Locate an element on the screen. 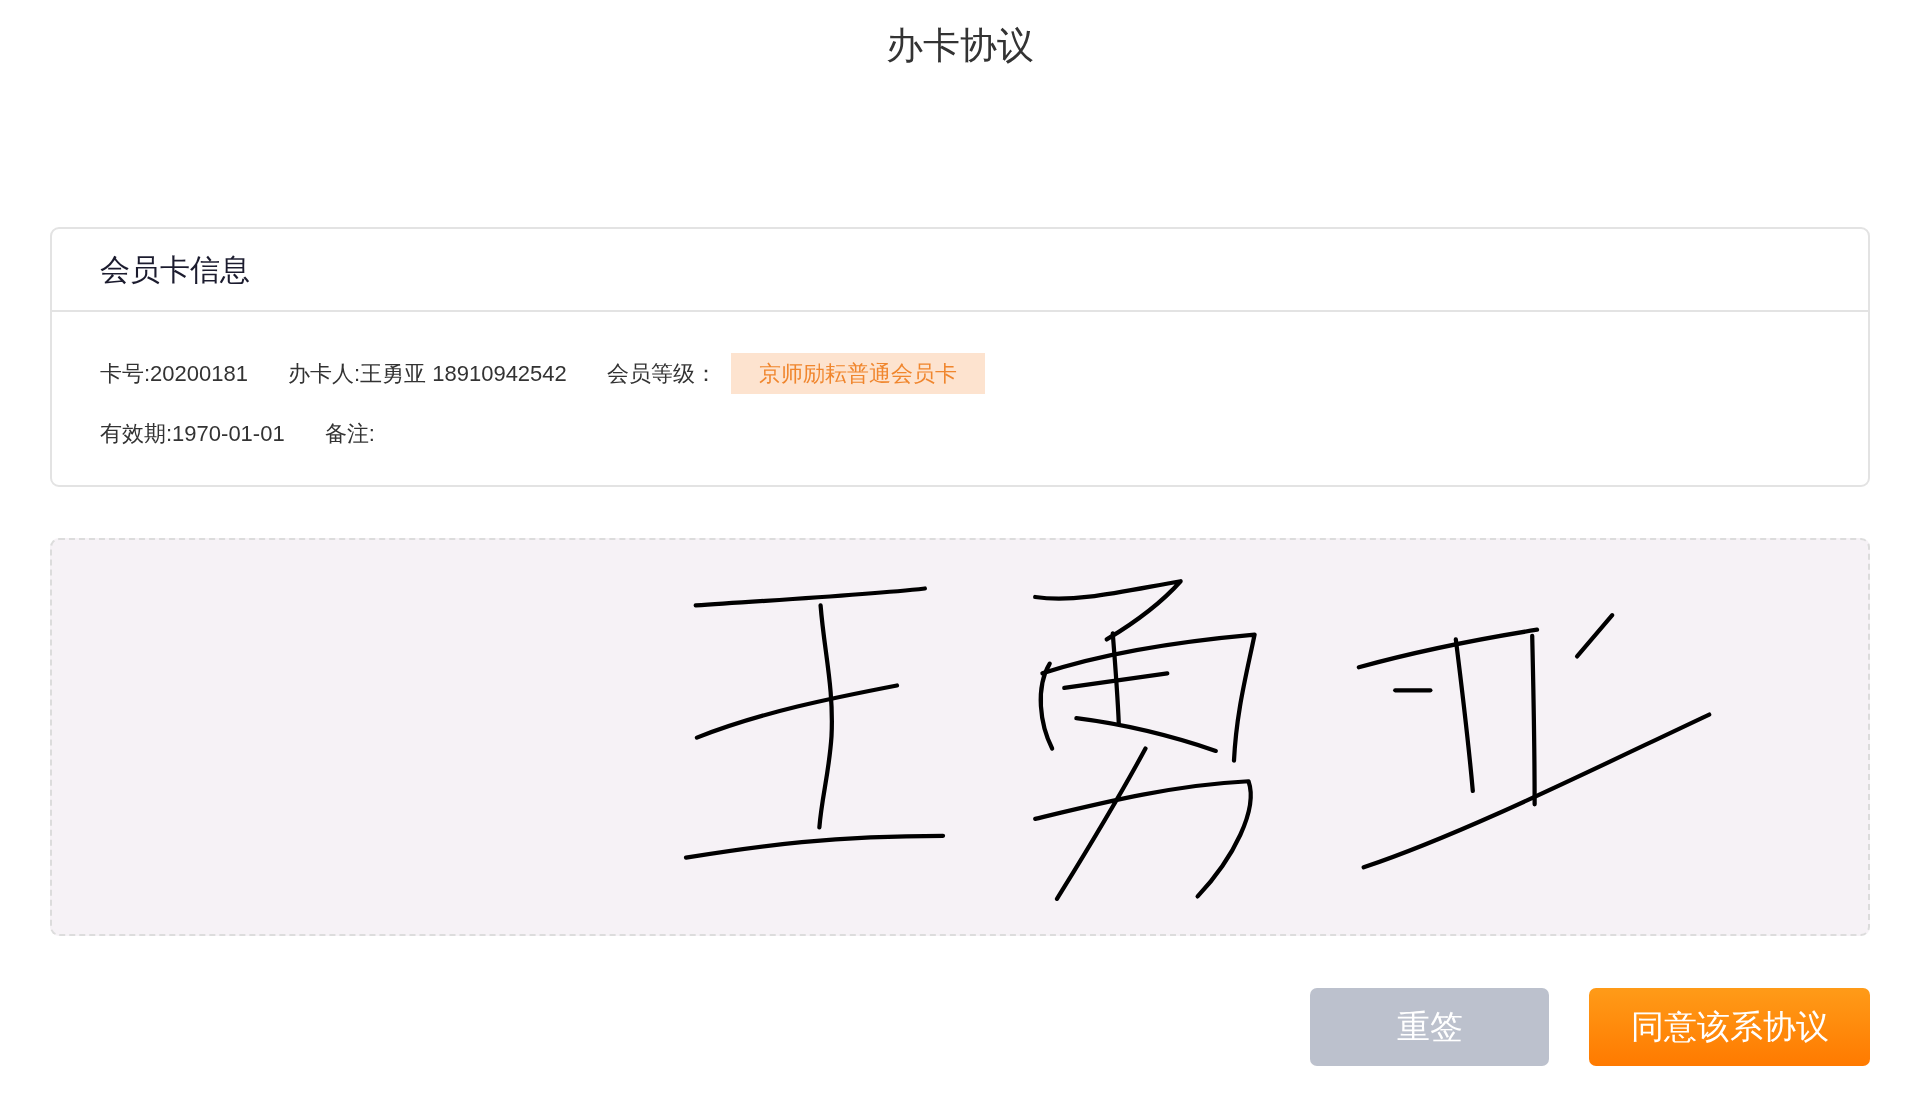 This screenshot has width=1920, height=1116. info-field: 备注: is located at coordinates (349, 433).